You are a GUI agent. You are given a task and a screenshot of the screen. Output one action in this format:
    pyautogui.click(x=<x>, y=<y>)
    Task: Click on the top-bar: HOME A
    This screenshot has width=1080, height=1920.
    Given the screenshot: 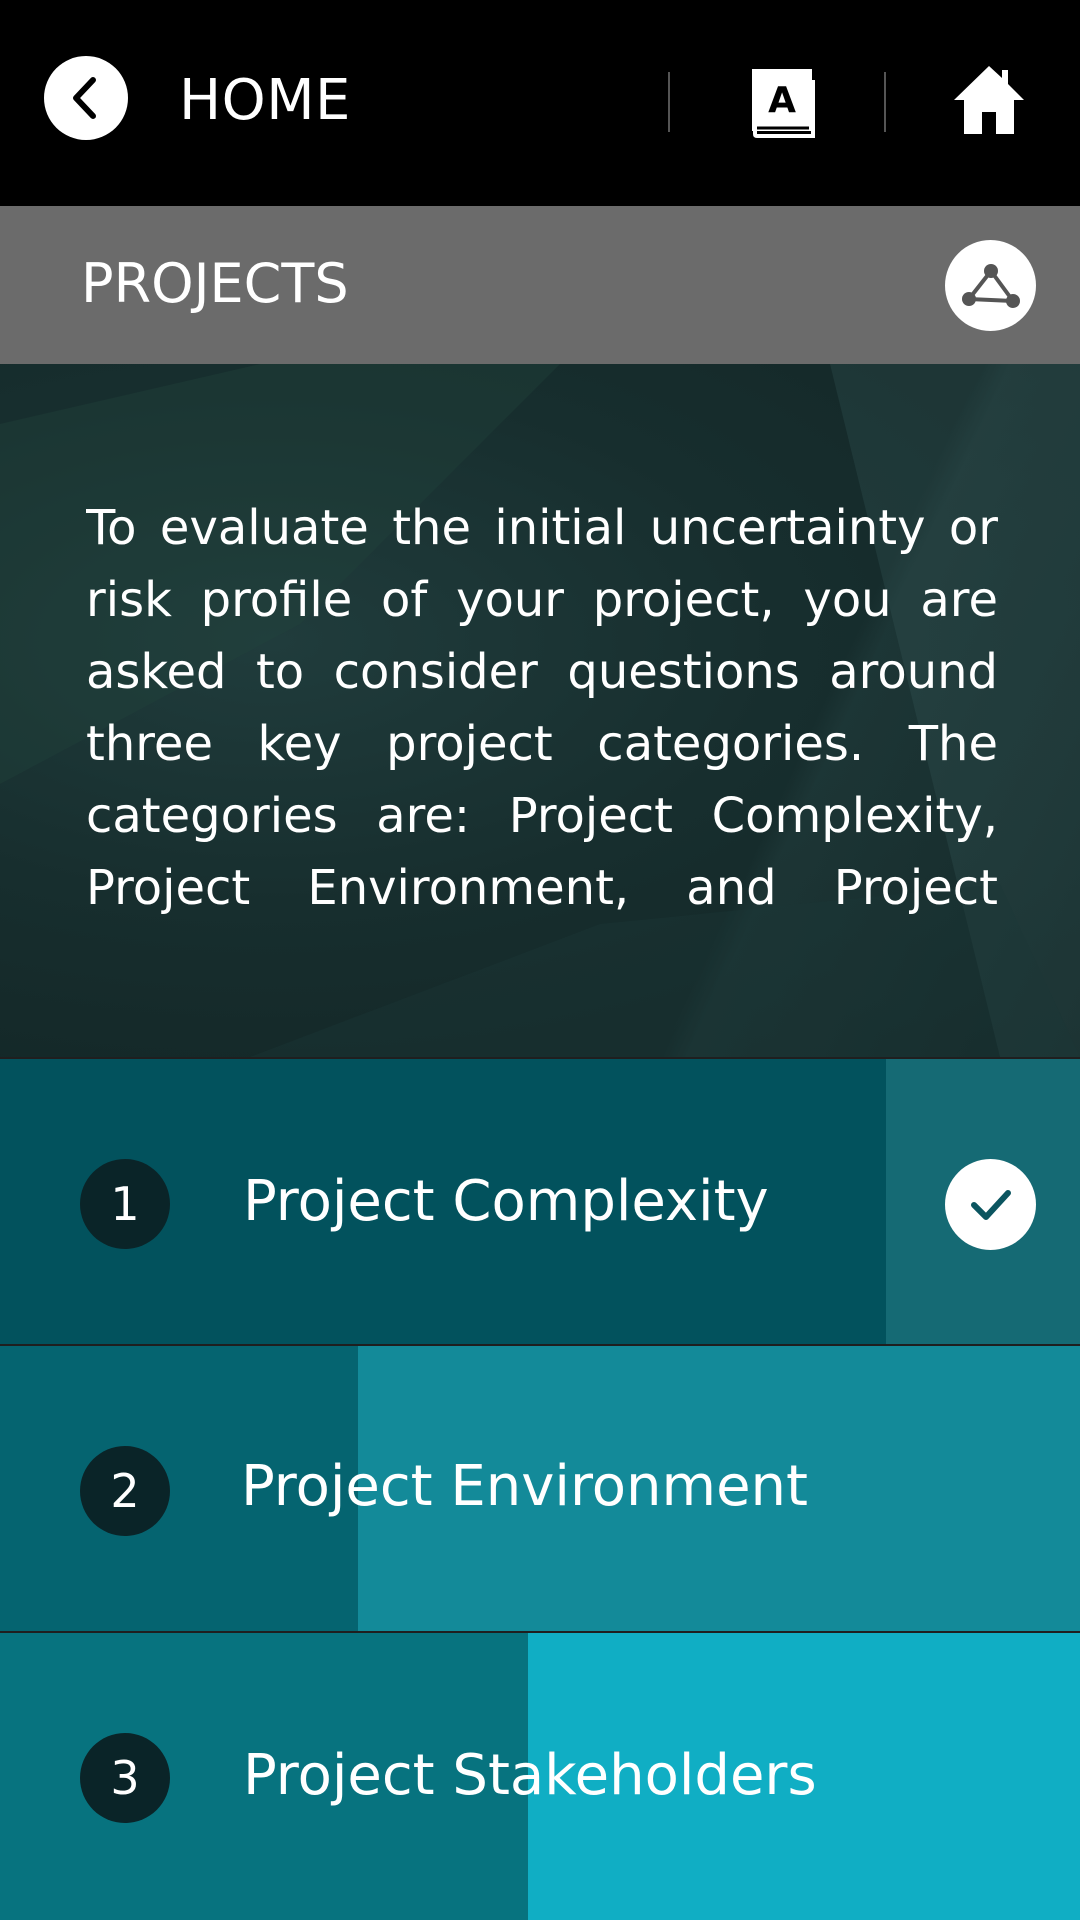 What is the action you would take?
    pyautogui.click(x=540, y=103)
    